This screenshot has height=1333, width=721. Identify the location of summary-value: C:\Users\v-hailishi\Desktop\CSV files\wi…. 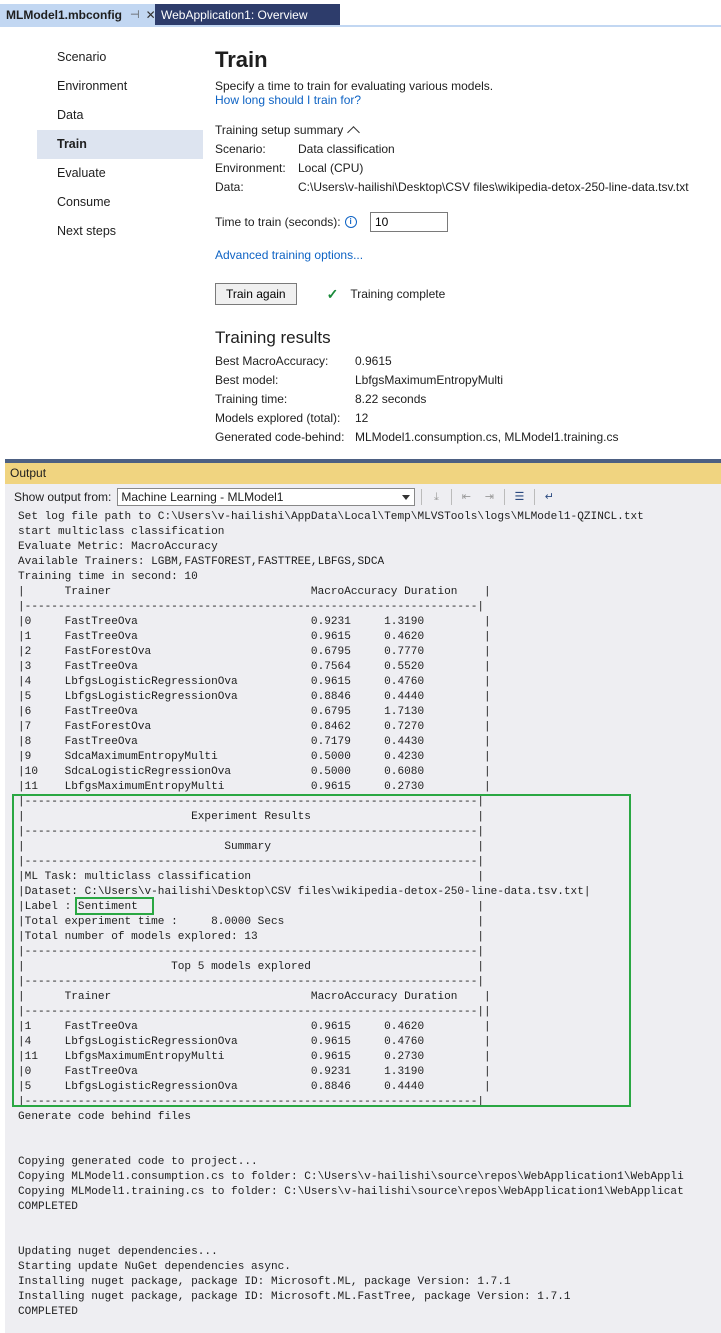
(493, 187).